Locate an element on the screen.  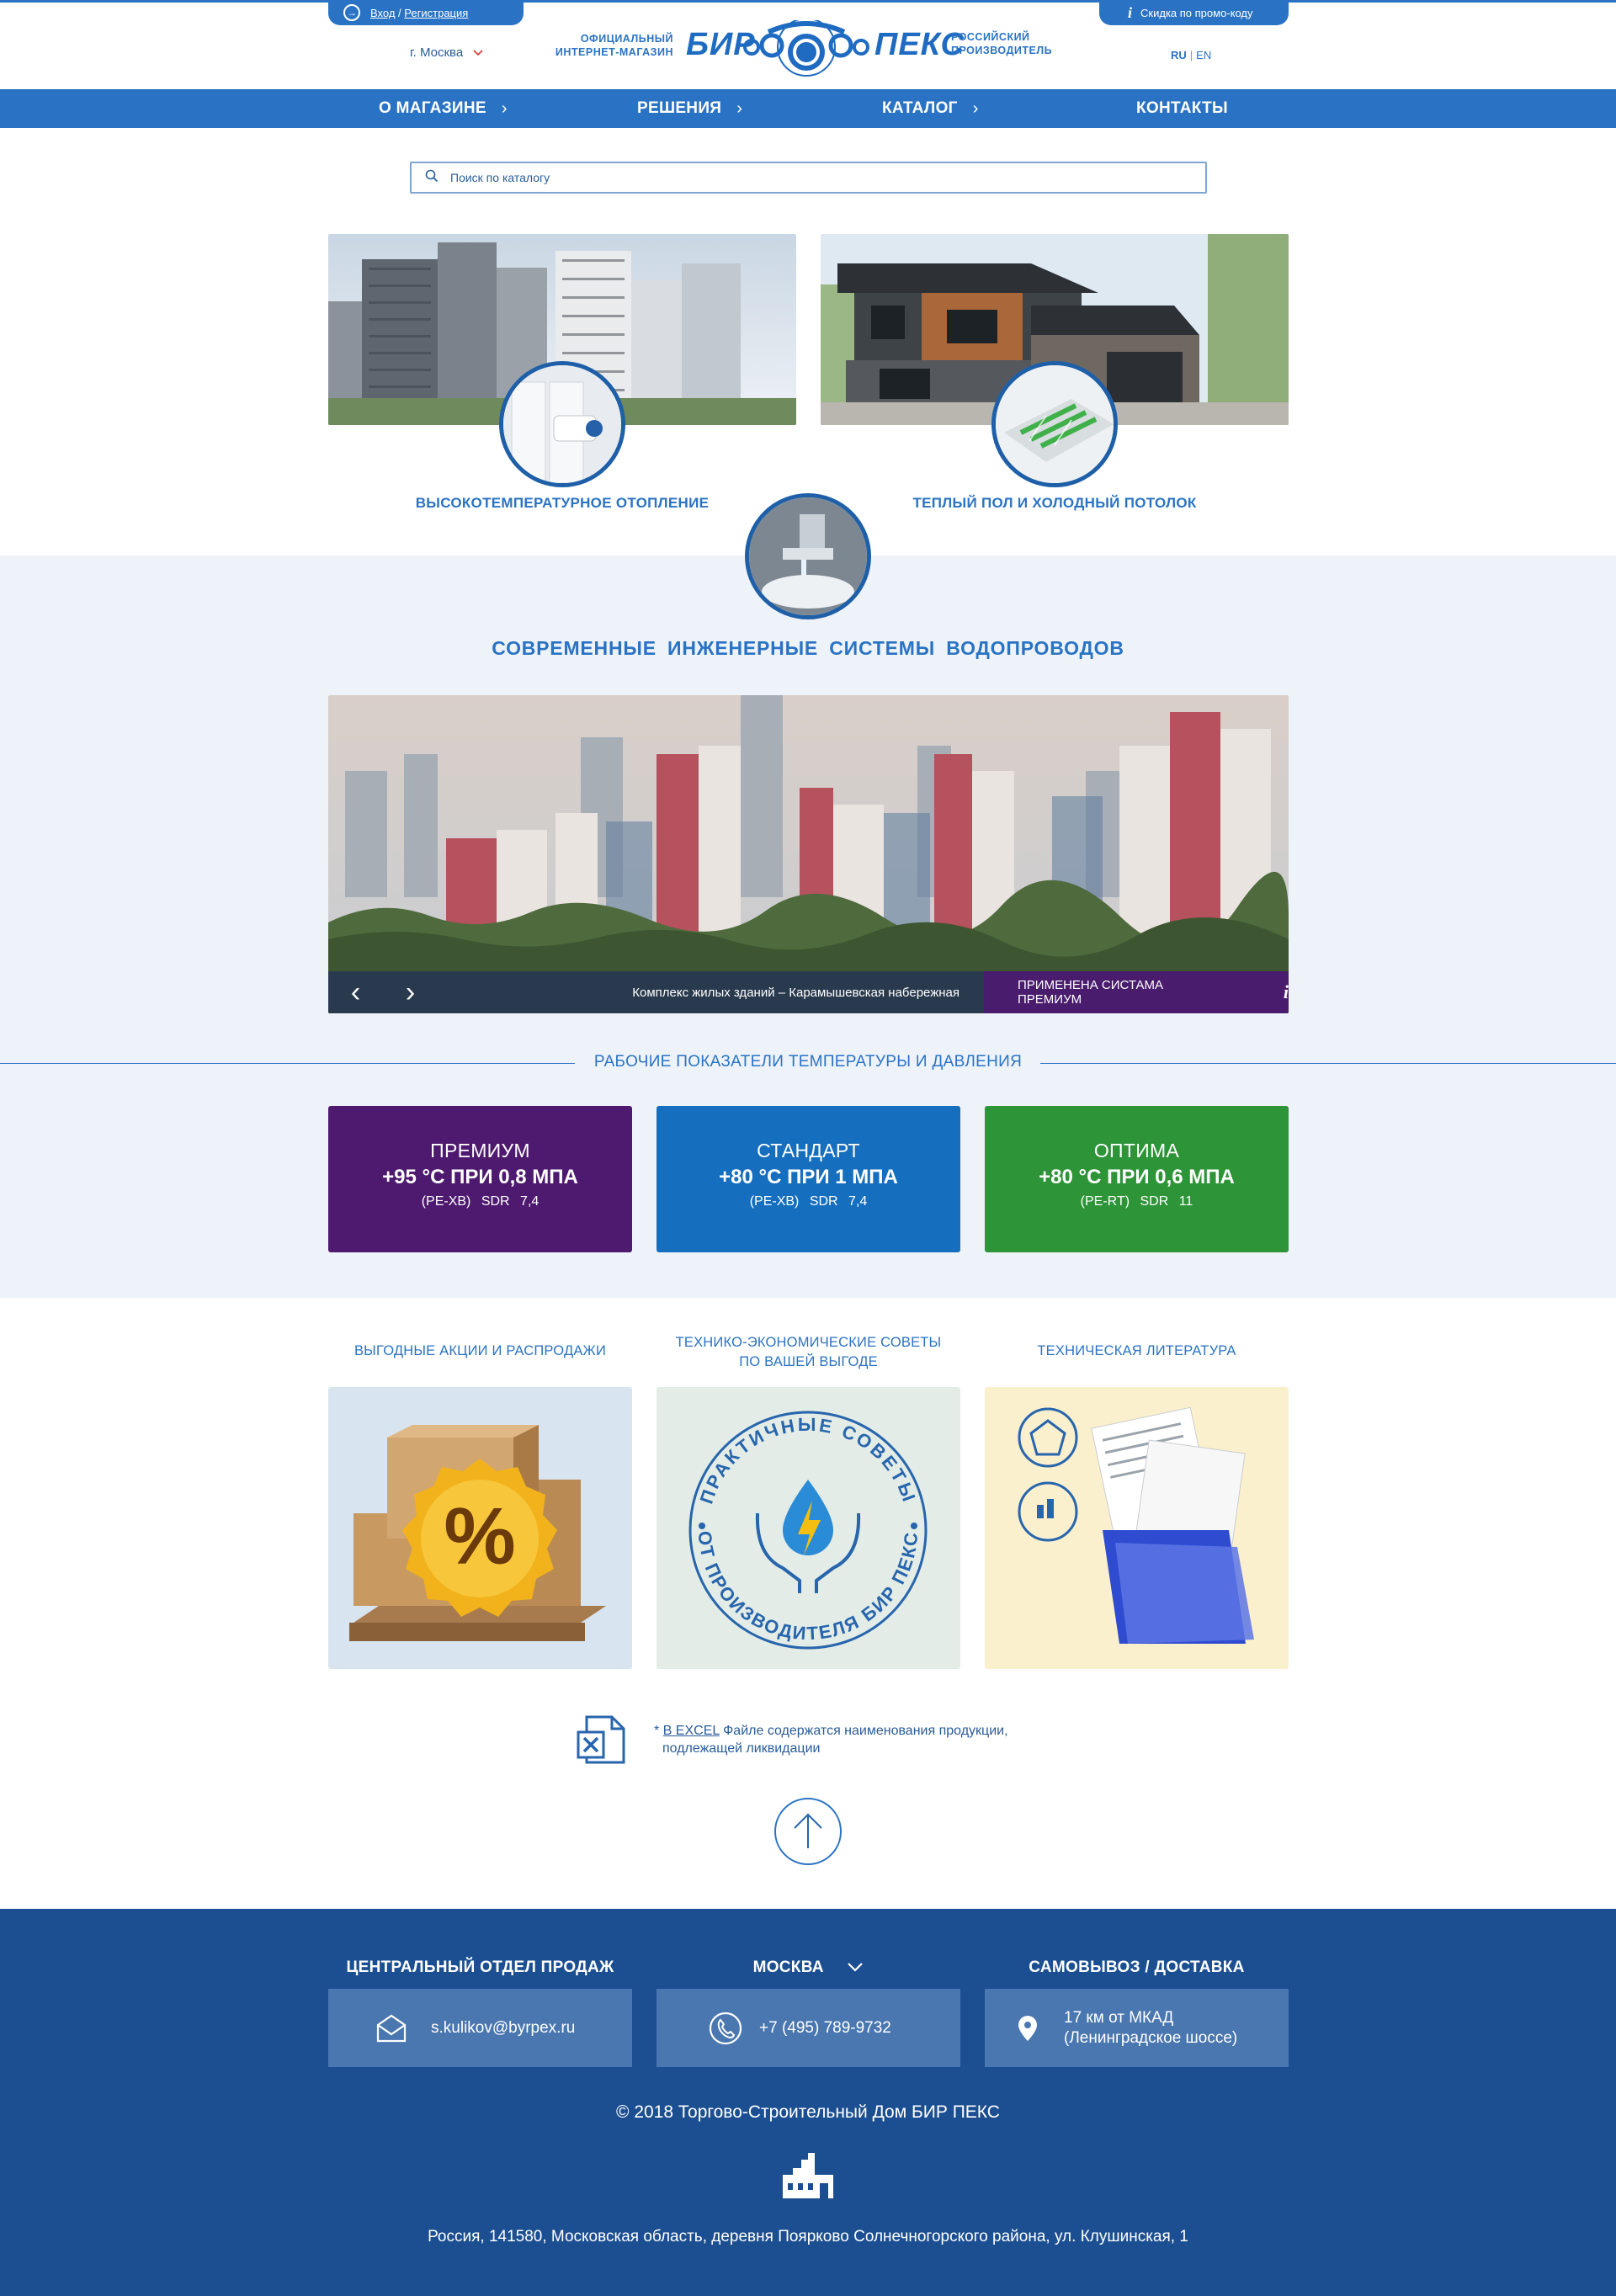
excel-note-body: Файле содержатся наименования продукции, is located at coordinates (863, 1731).